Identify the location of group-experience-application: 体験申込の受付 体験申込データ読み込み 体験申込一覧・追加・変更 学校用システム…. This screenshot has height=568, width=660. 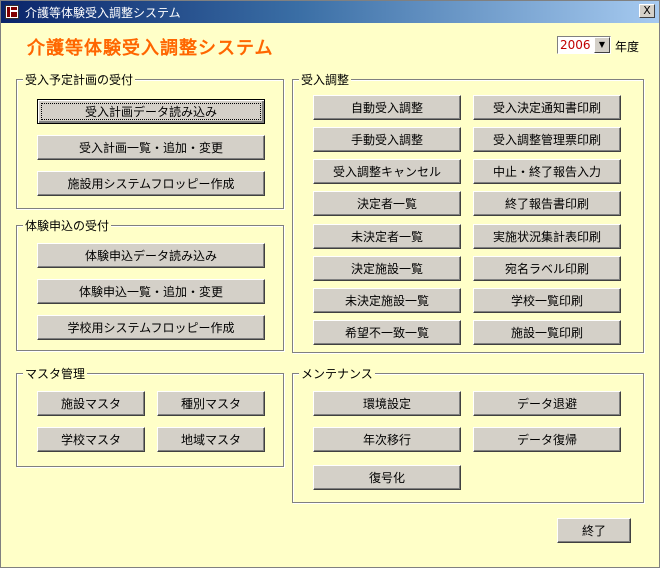
(150, 284).